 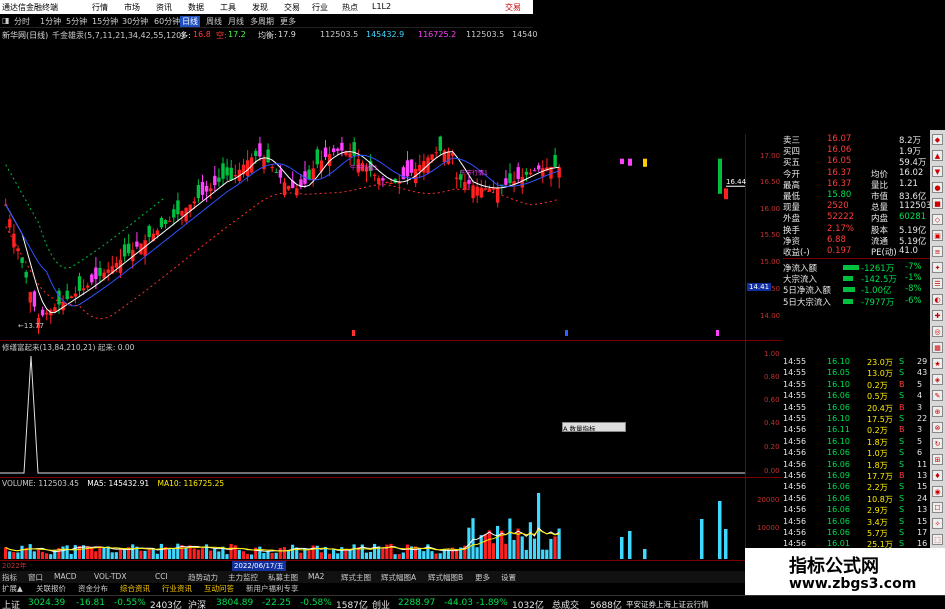 I want to click on tool-icon-7: ▣, so click(x=937, y=235).